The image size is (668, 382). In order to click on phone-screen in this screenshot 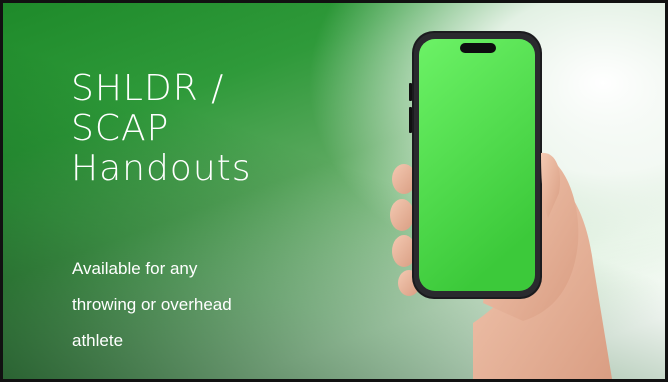, I will do `click(477, 165)`.